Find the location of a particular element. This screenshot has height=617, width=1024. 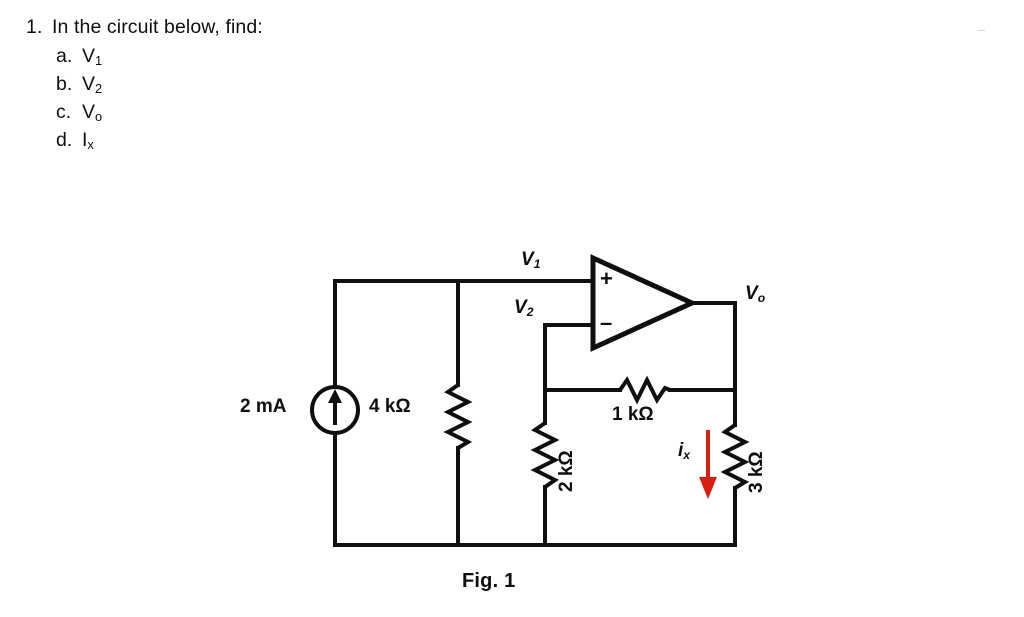

resistor-3k-symbol is located at coordinates (735, 456).